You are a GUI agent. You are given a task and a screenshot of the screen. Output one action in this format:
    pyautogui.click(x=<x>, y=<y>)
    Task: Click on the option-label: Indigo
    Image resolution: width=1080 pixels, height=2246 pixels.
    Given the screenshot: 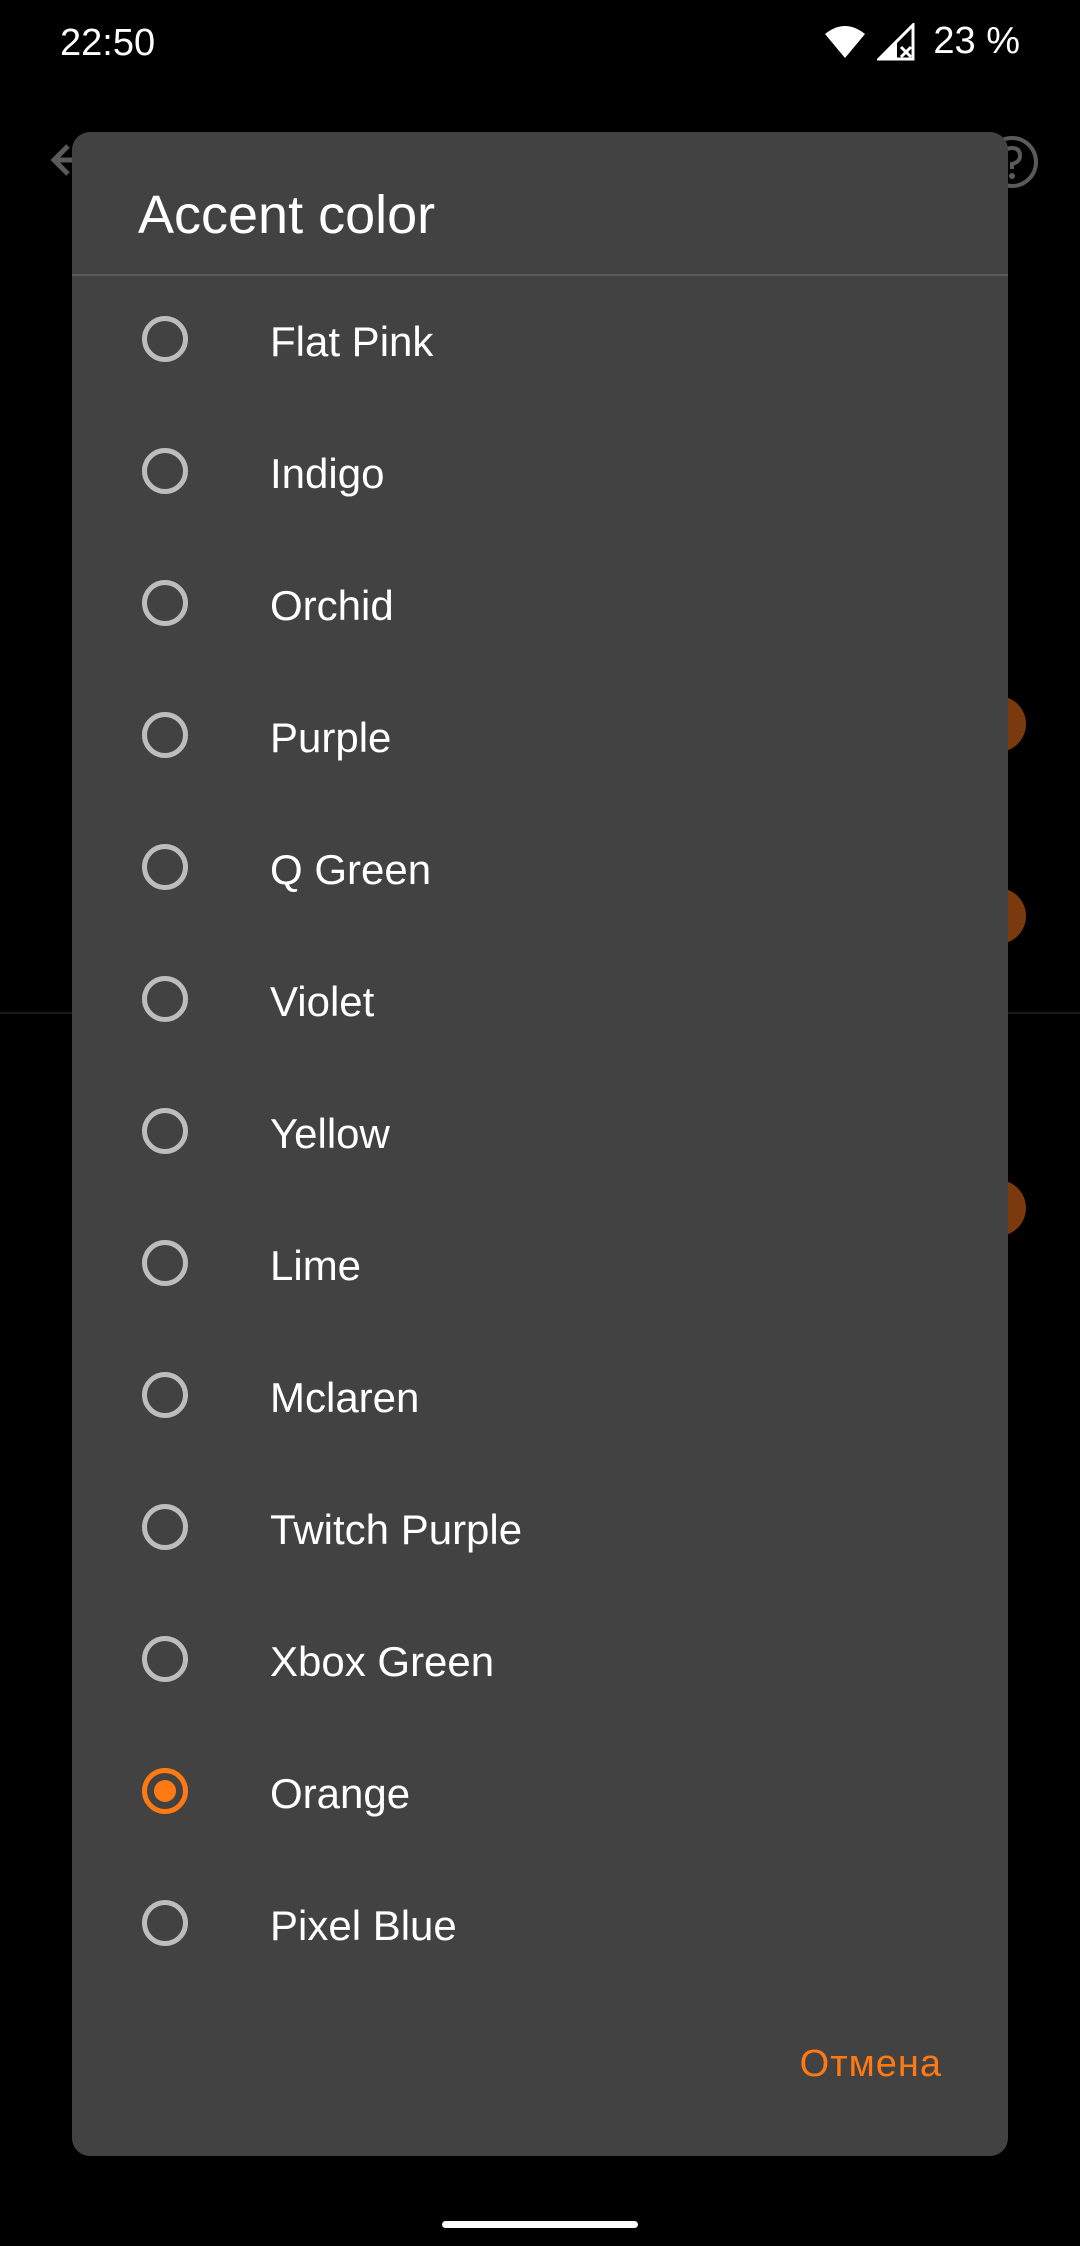 What is the action you would take?
    pyautogui.click(x=327, y=473)
    